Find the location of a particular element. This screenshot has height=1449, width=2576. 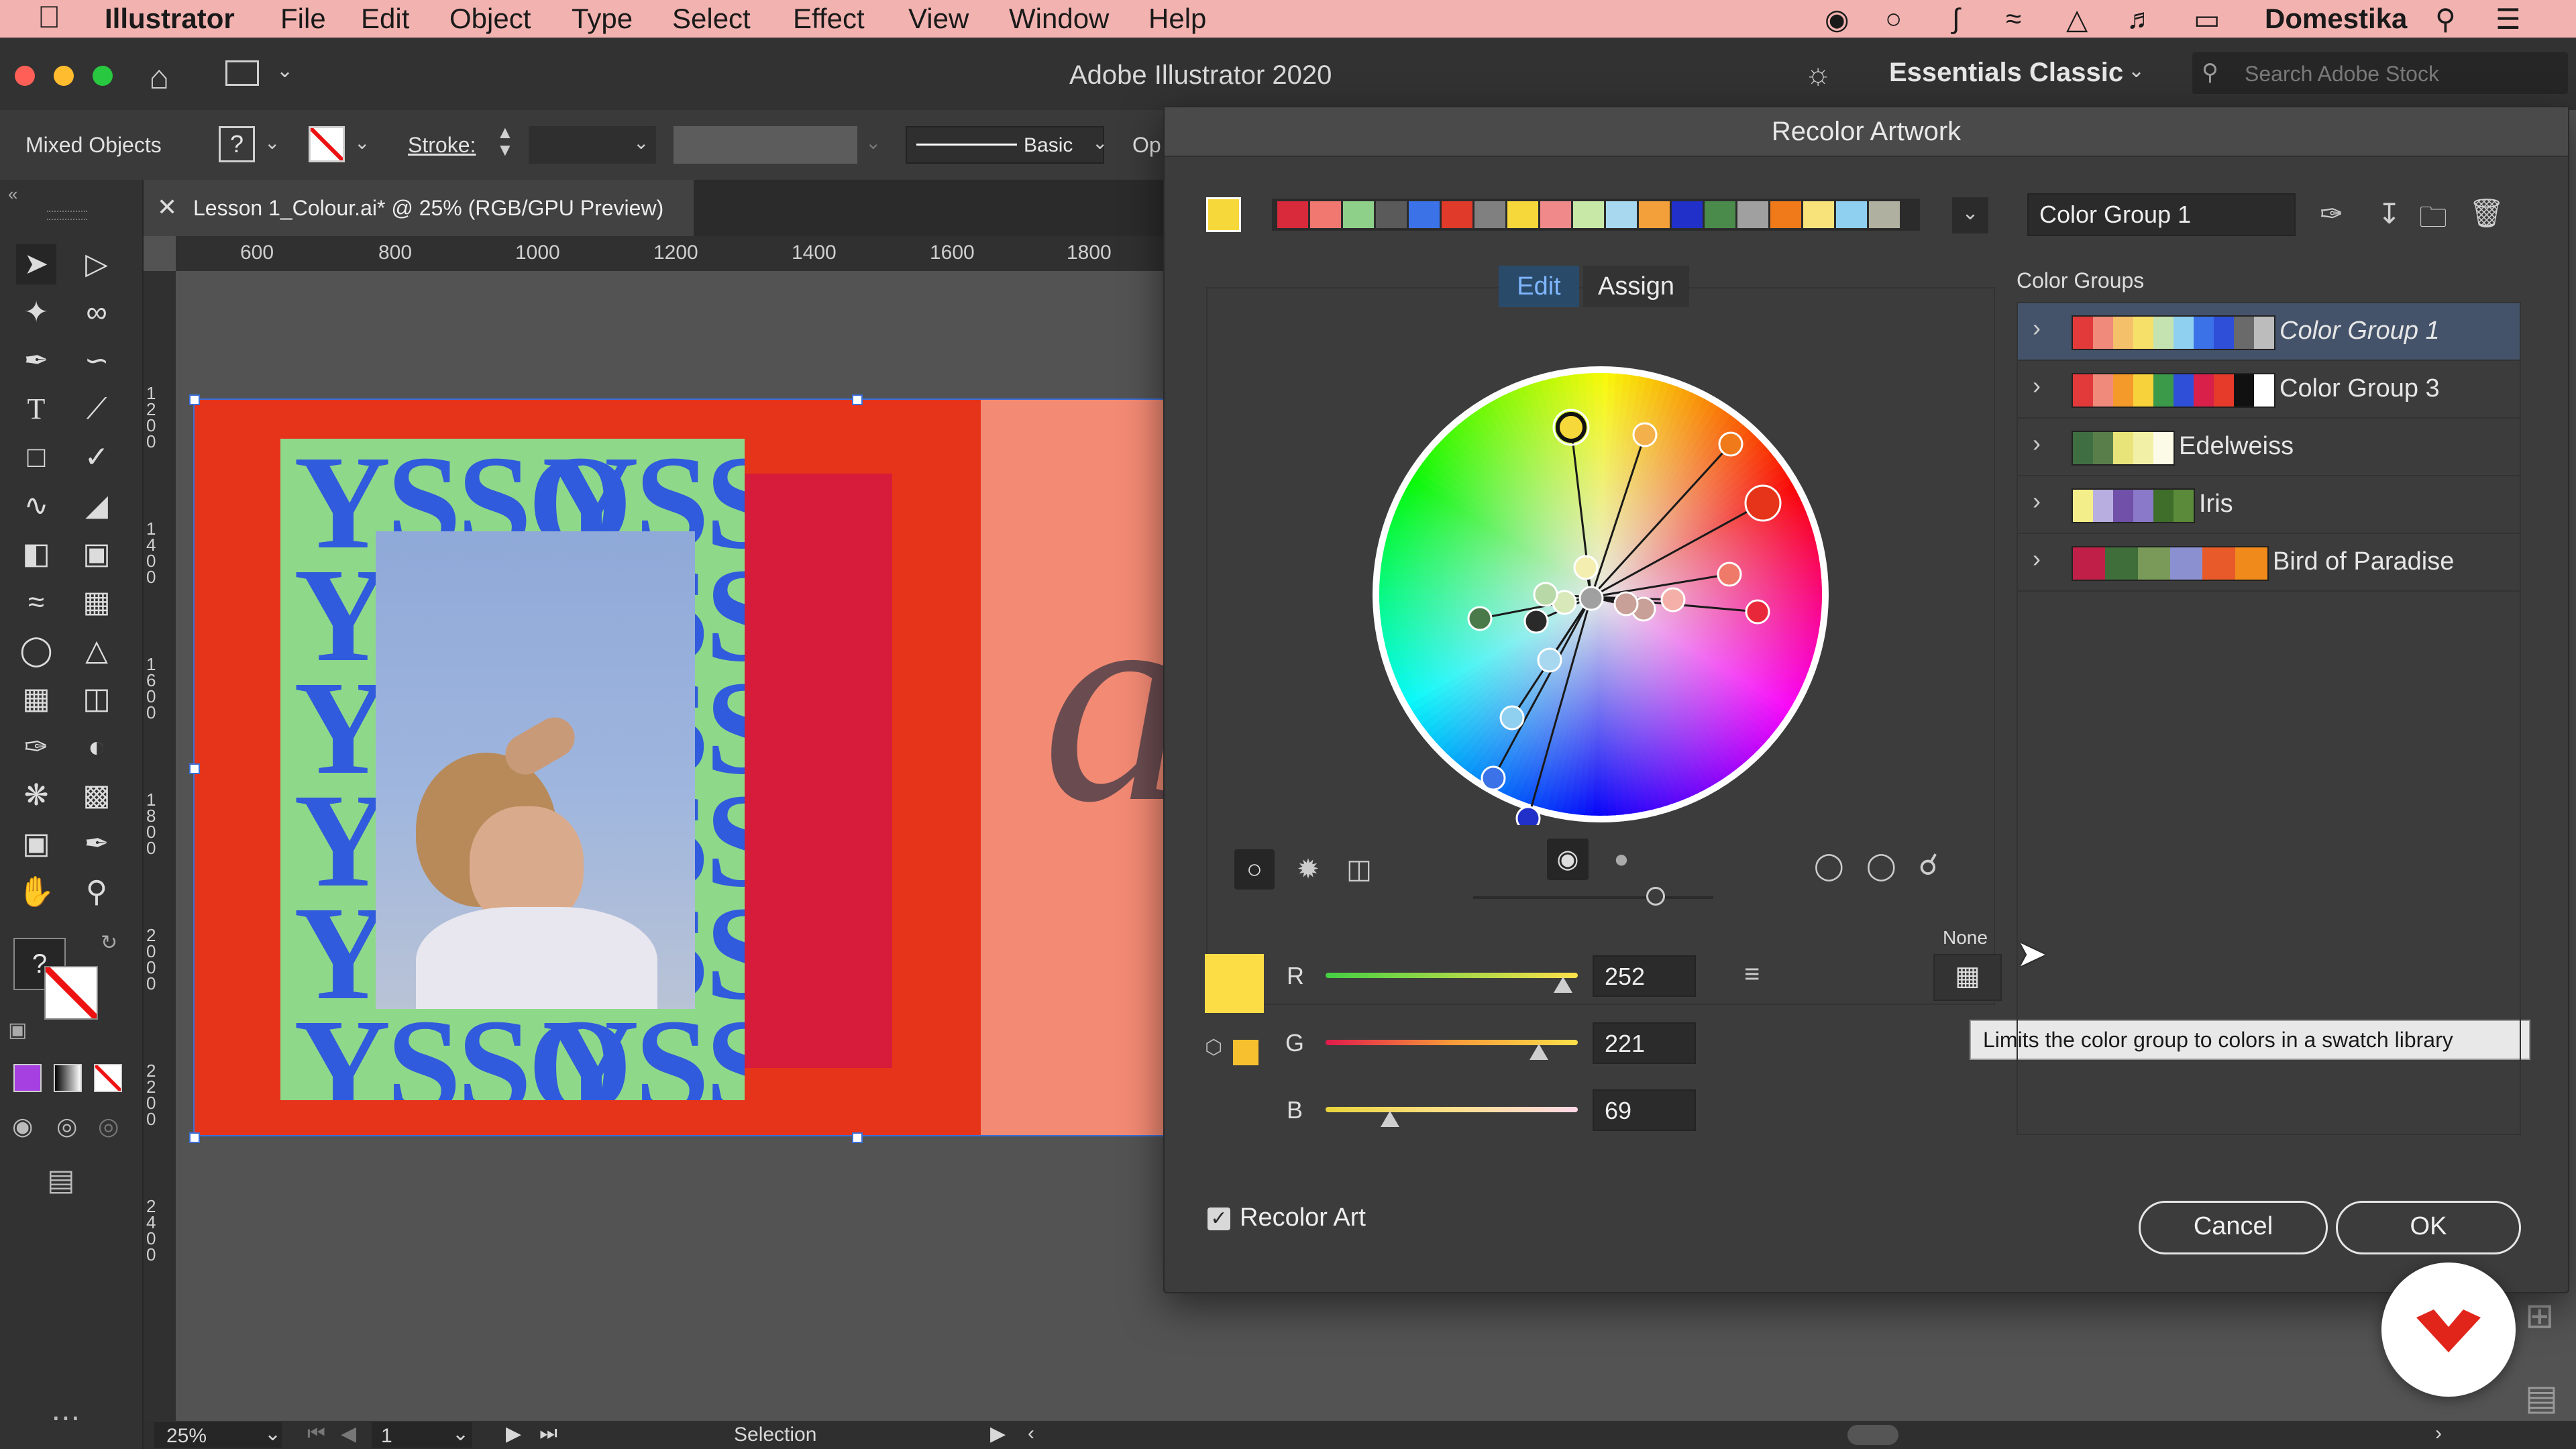

edit-toolbar-icon: ⋯ is located at coordinates (65, 1418).